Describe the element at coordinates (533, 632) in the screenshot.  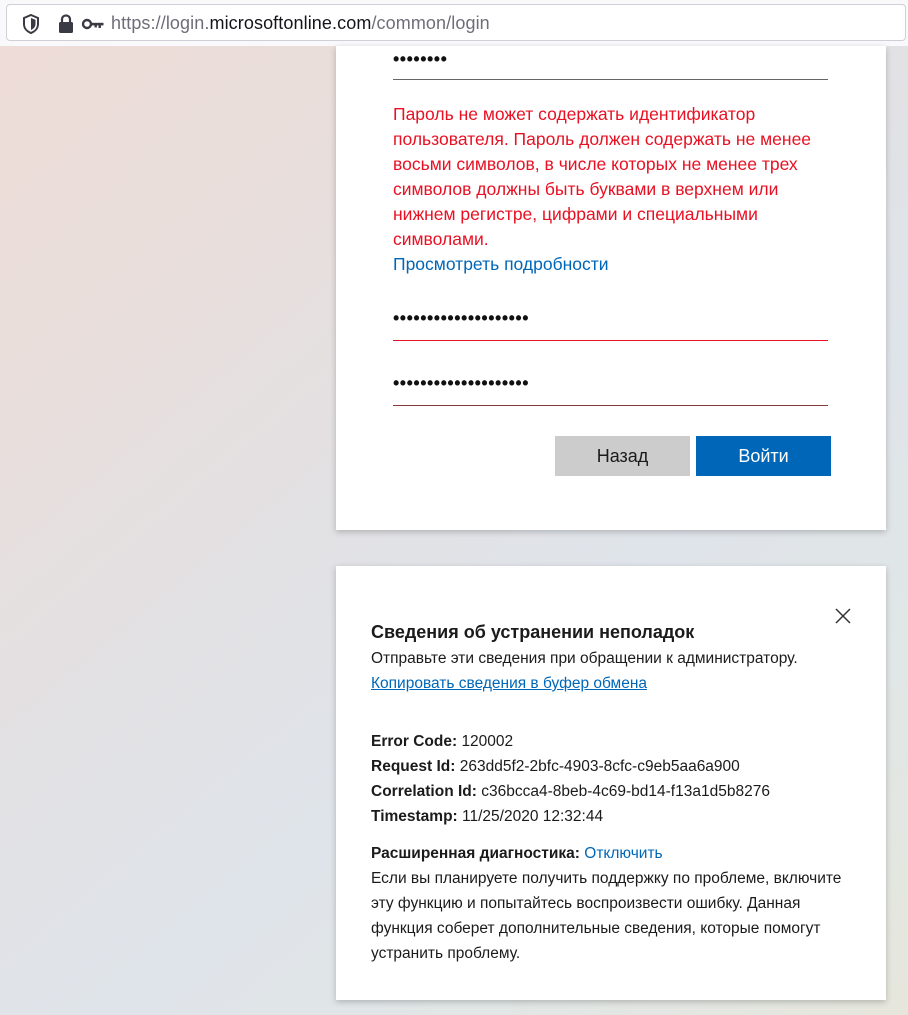
I see `troubleshooting-title: Сведения об устранении неполадок` at that location.